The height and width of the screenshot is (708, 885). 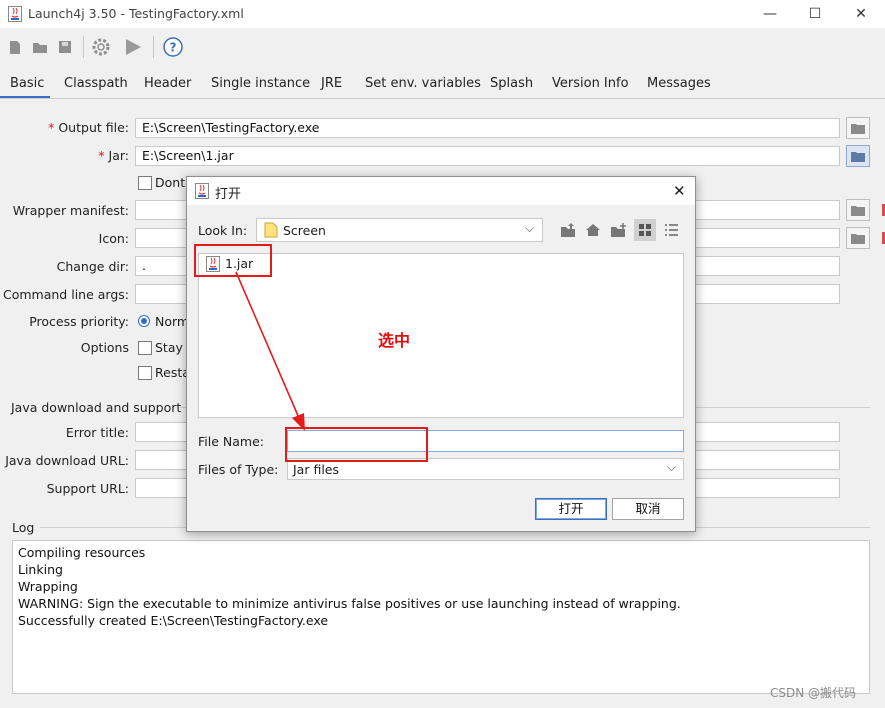 I want to click on restart-label: Resta, so click(x=172, y=372).